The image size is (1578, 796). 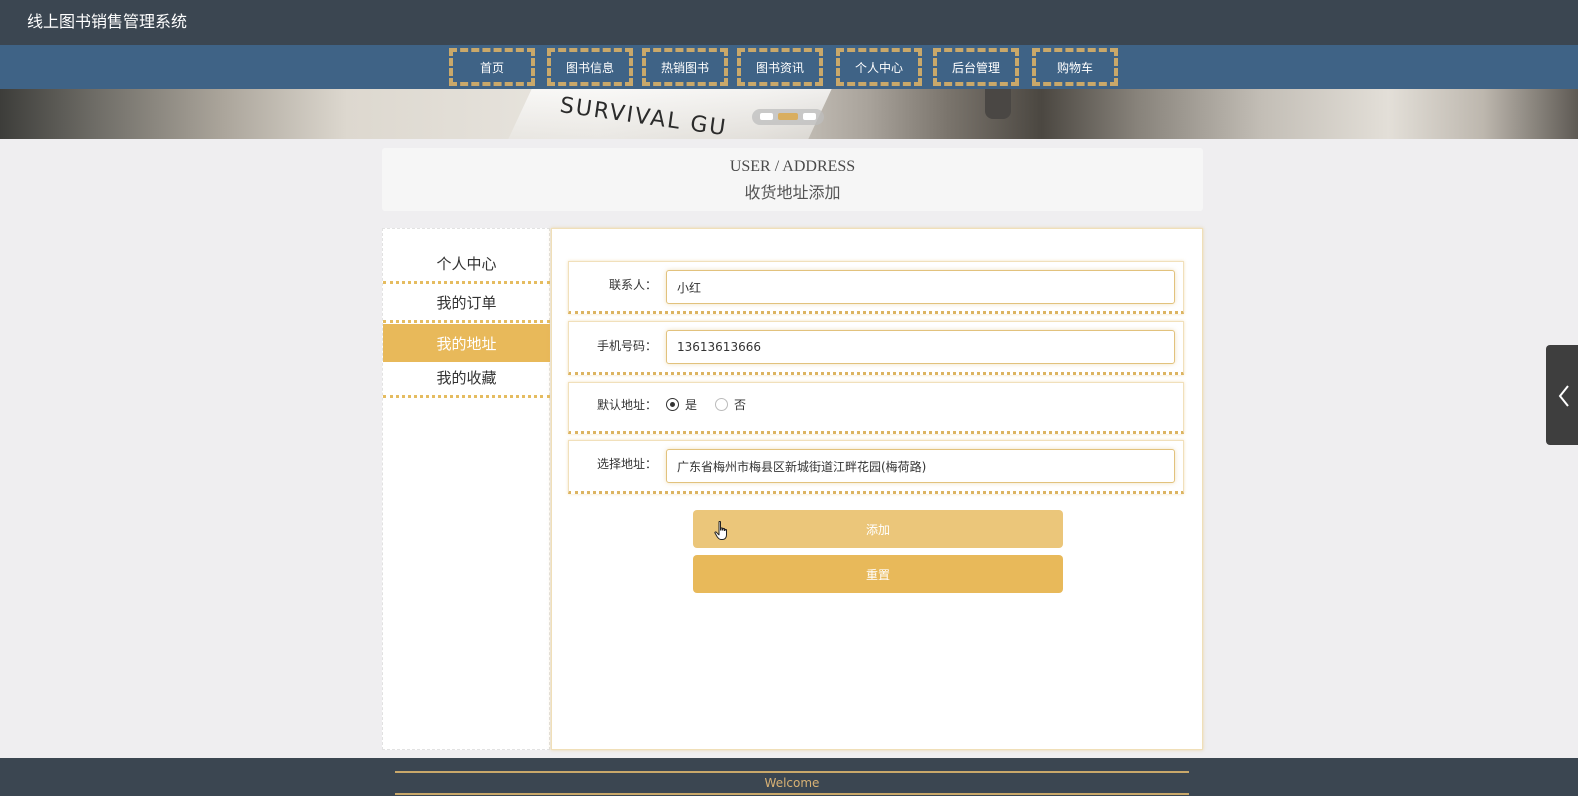 What do you see at coordinates (878, 574) in the screenshot?
I see `reset-button: 重置` at bounding box center [878, 574].